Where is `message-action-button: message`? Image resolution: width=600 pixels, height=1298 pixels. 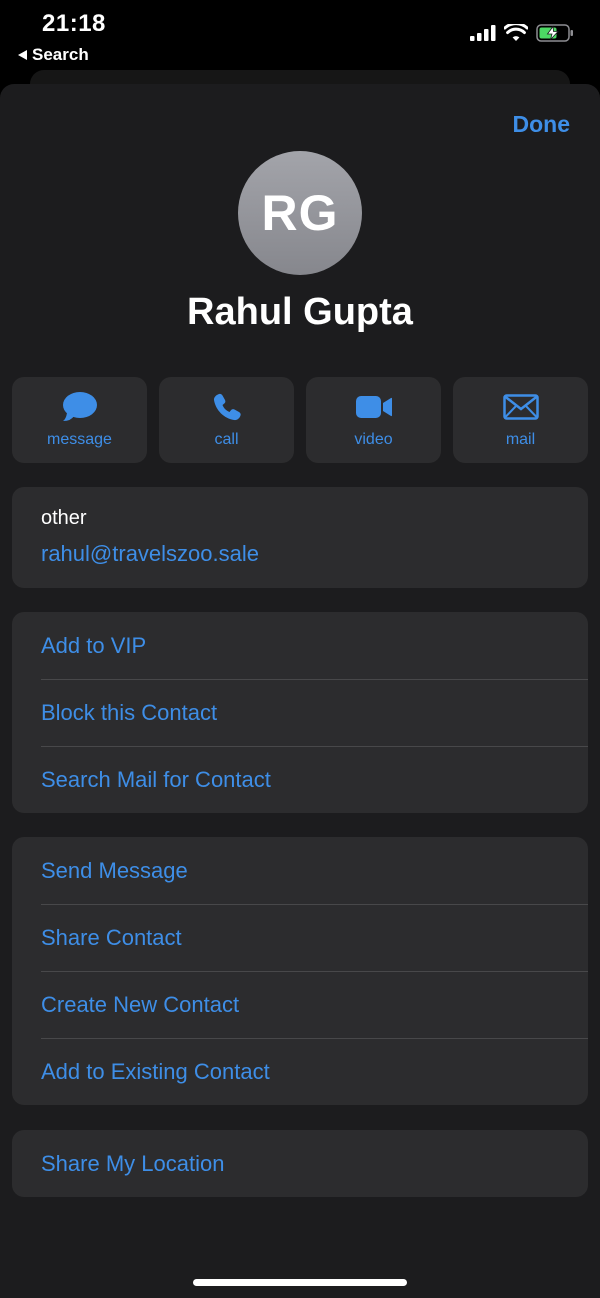
message-action-button: message is located at coordinates (79, 420).